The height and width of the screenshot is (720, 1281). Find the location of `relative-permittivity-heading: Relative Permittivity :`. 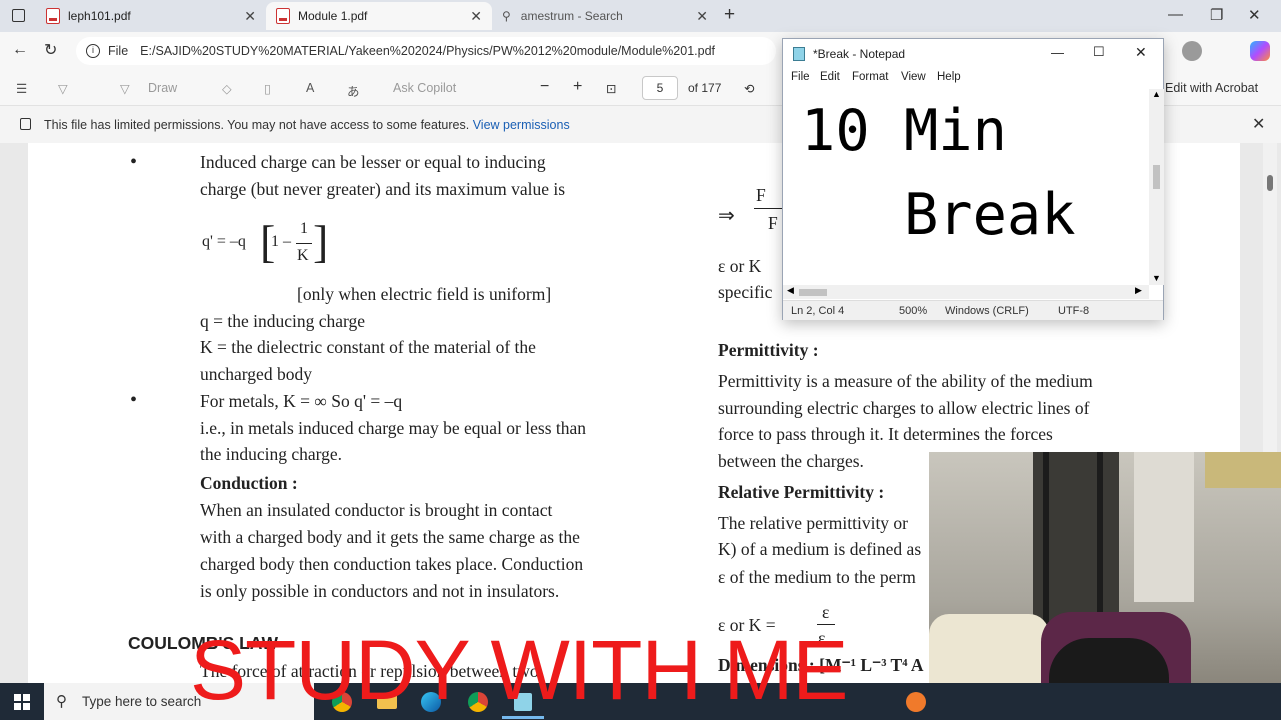

relative-permittivity-heading: Relative Permittivity : is located at coordinates (801, 492).